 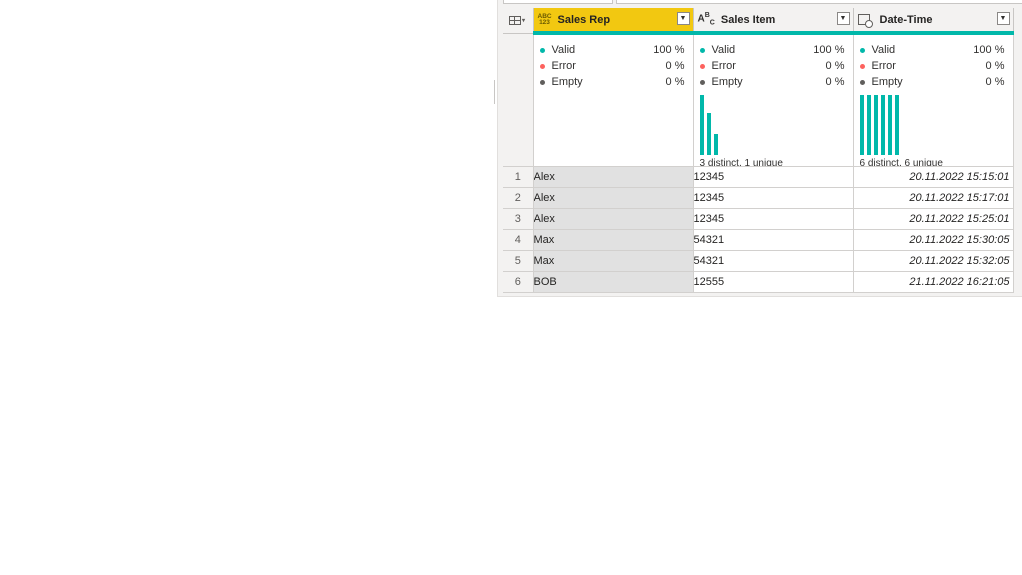 I want to click on table-options-button: ▾, so click(x=518, y=21).